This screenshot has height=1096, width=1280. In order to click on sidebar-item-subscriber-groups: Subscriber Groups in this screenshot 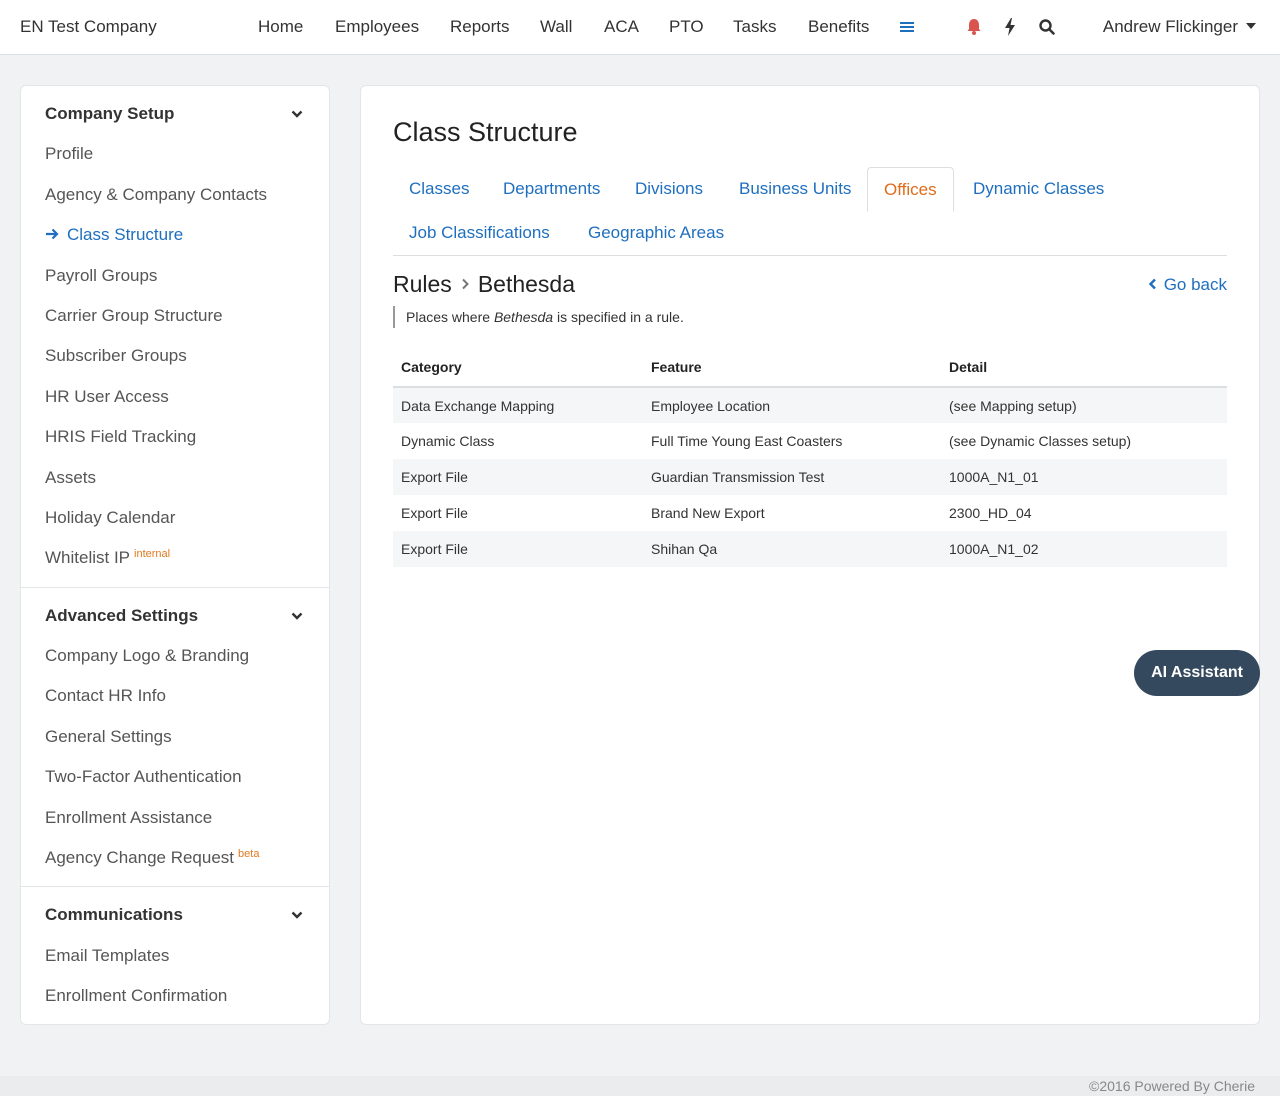, I will do `click(116, 356)`.